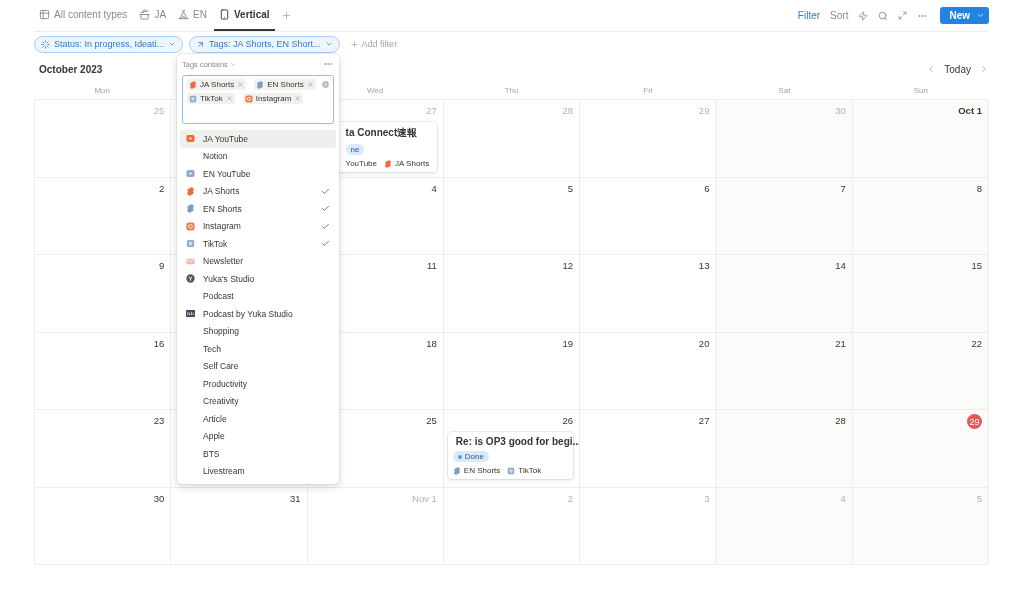 This screenshot has width=1024, height=589. I want to click on spinner-icon, so click(45, 44).